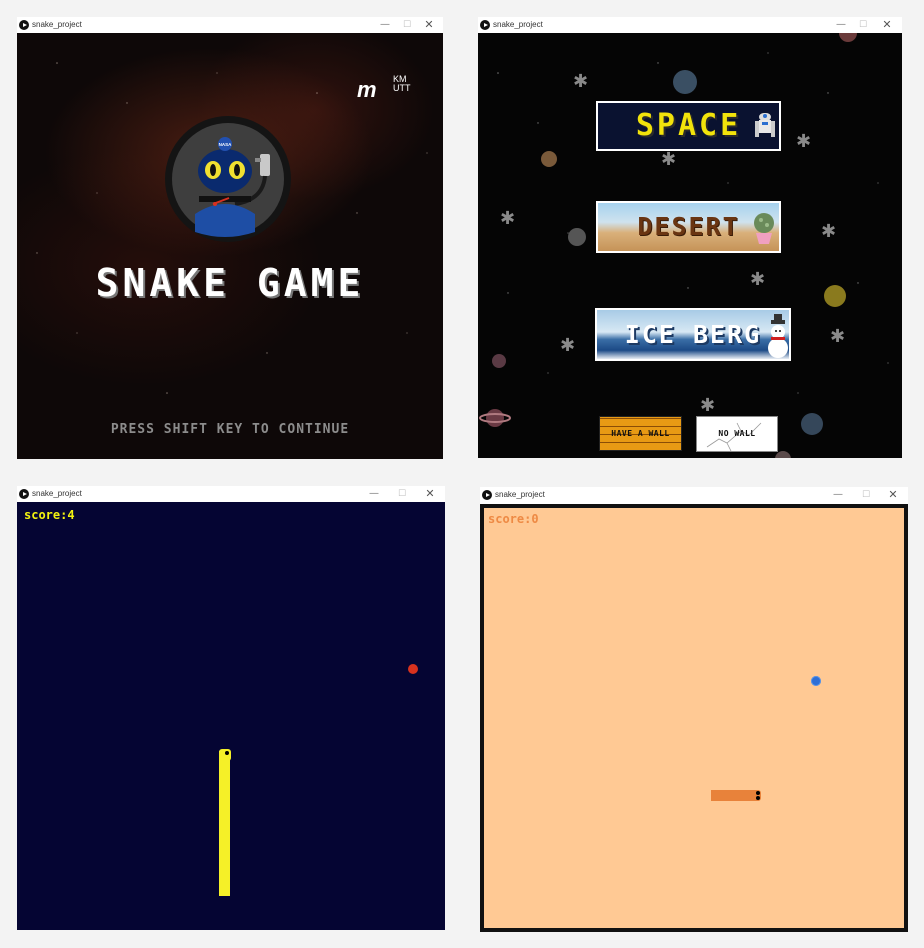 The height and width of the screenshot is (948, 924). I want to click on space-theme-button: SPACE, so click(688, 126).